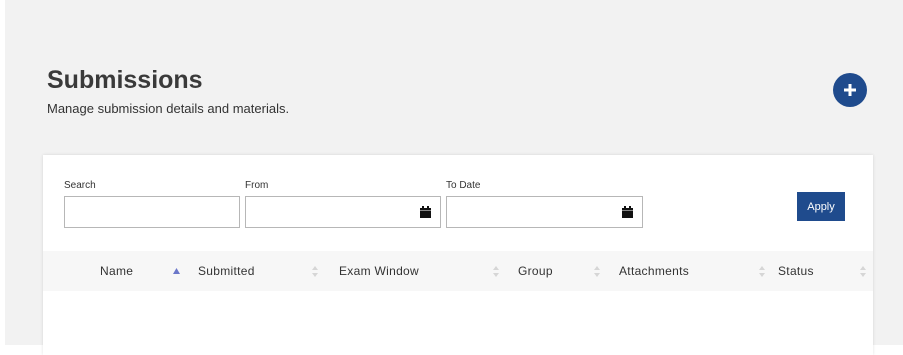 This screenshot has height=355, width=903. What do you see at coordinates (257, 185) in the screenshot?
I see `from-label: From` at bounding box center [257, 185].